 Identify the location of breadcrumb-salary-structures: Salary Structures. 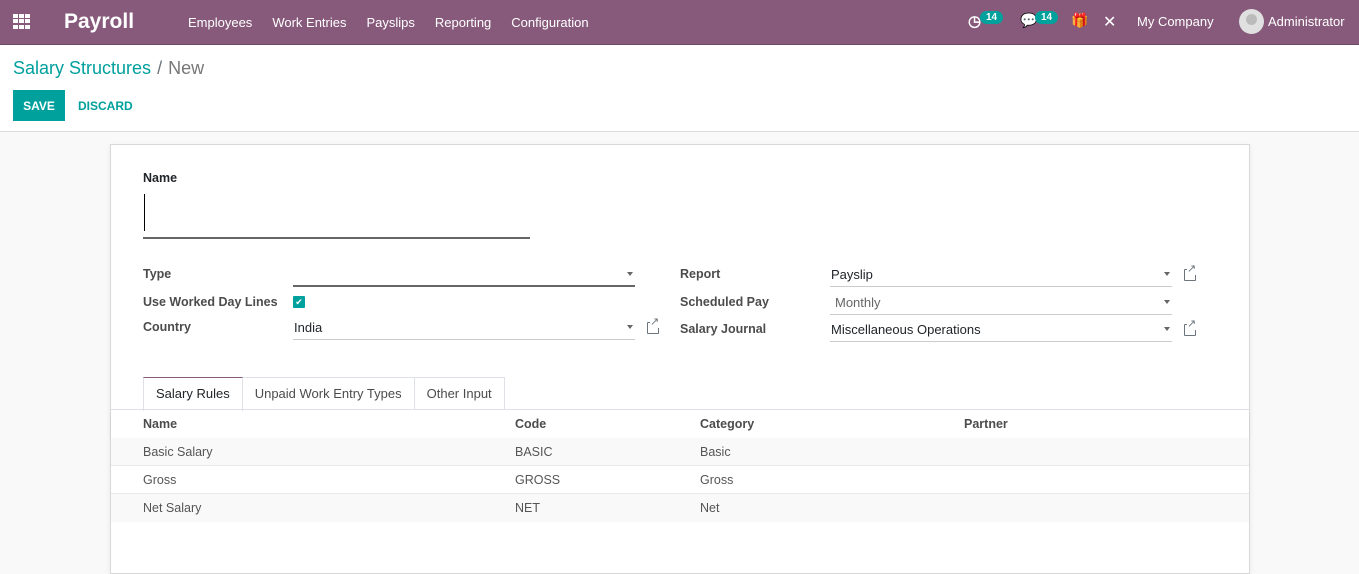
(82, 68).